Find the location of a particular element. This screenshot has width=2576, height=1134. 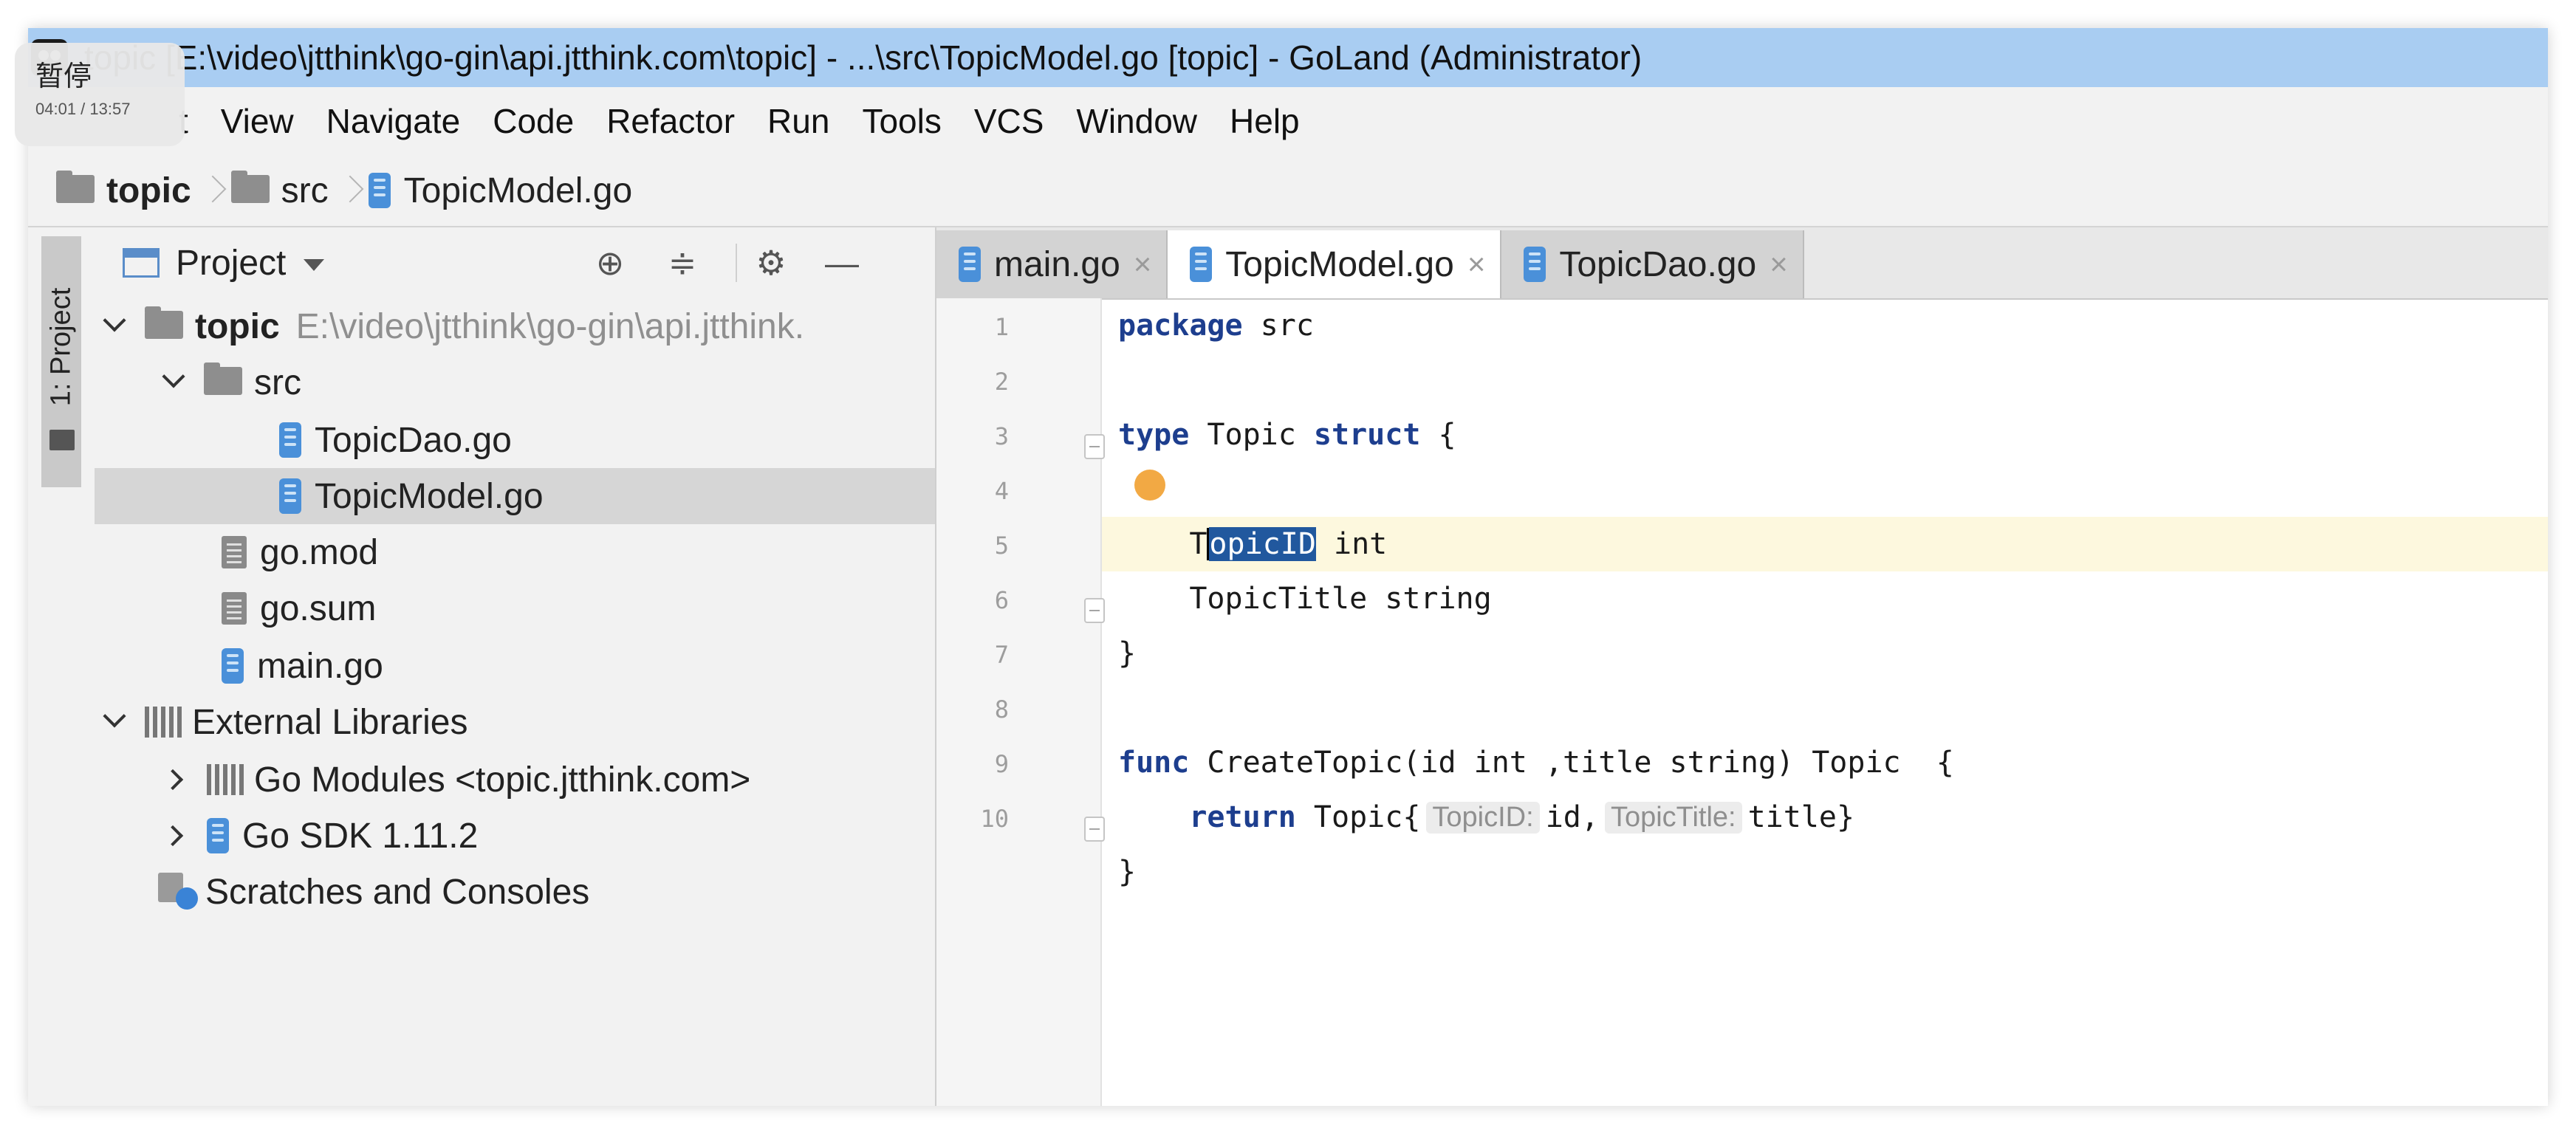

breadcrumb-label: TopicModel.go is located at coordinates (518, 190).